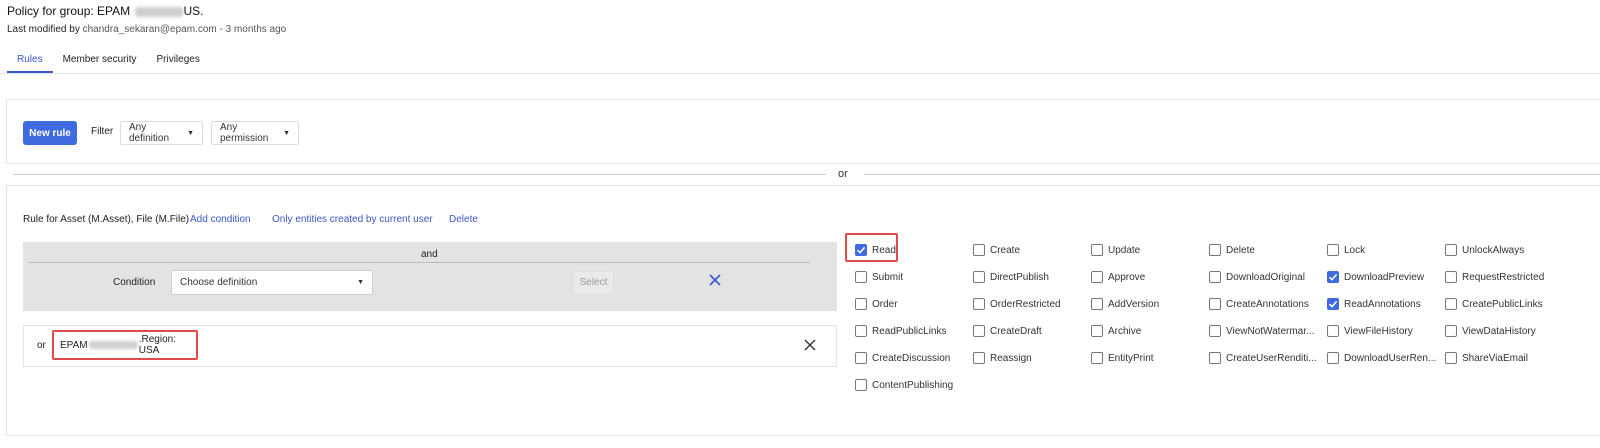  What do you see at coordinates (1484, 250) in the screenshot?
I see `permission-unlock-always: UnlockAlways` at bounding box center [1484, 250].